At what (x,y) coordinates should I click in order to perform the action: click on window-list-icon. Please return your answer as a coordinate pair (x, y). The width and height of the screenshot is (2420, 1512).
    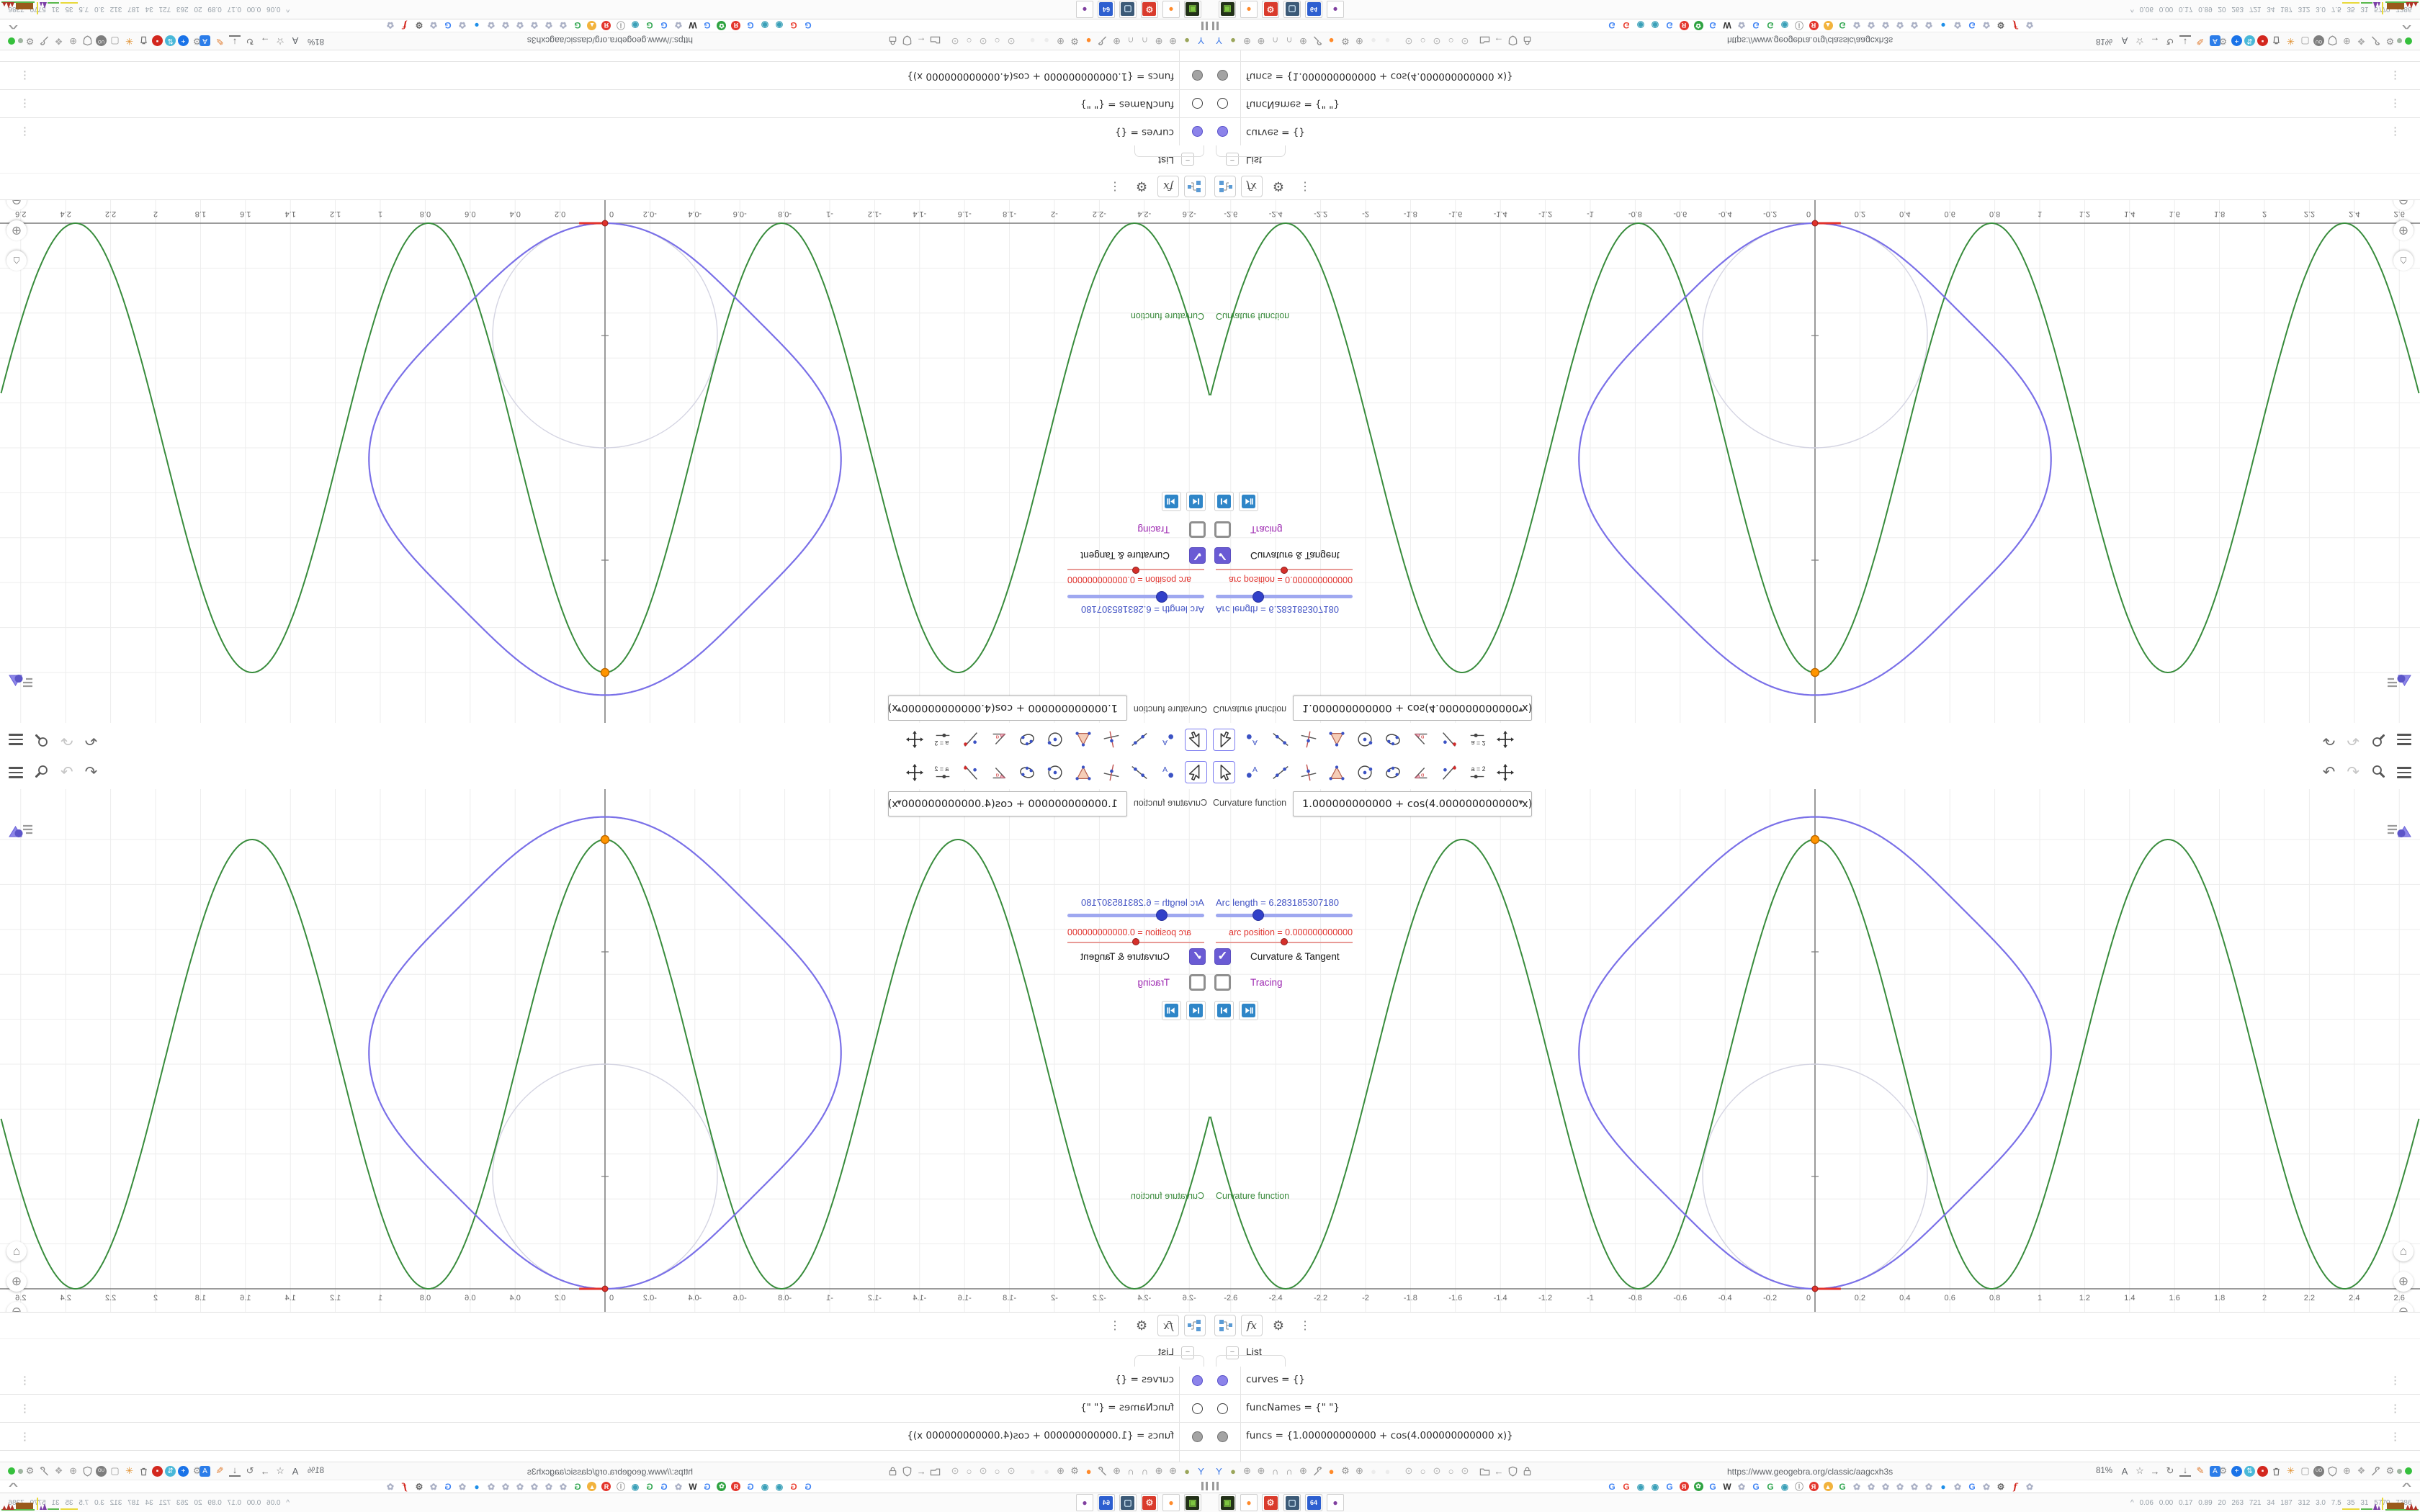
    Looking at the image, I should click on (1204, 1486).